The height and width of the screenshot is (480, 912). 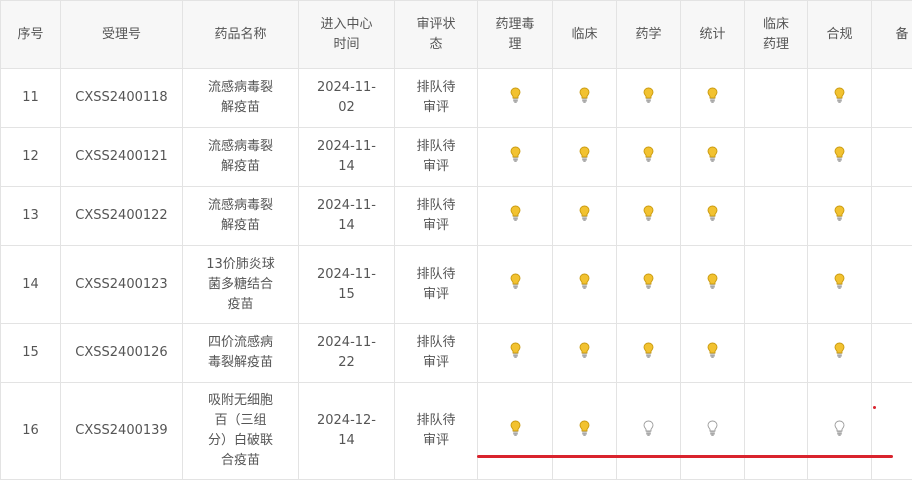 I want to click on drug-name-line: 流感病毒裂, so click(x=240, y=87).